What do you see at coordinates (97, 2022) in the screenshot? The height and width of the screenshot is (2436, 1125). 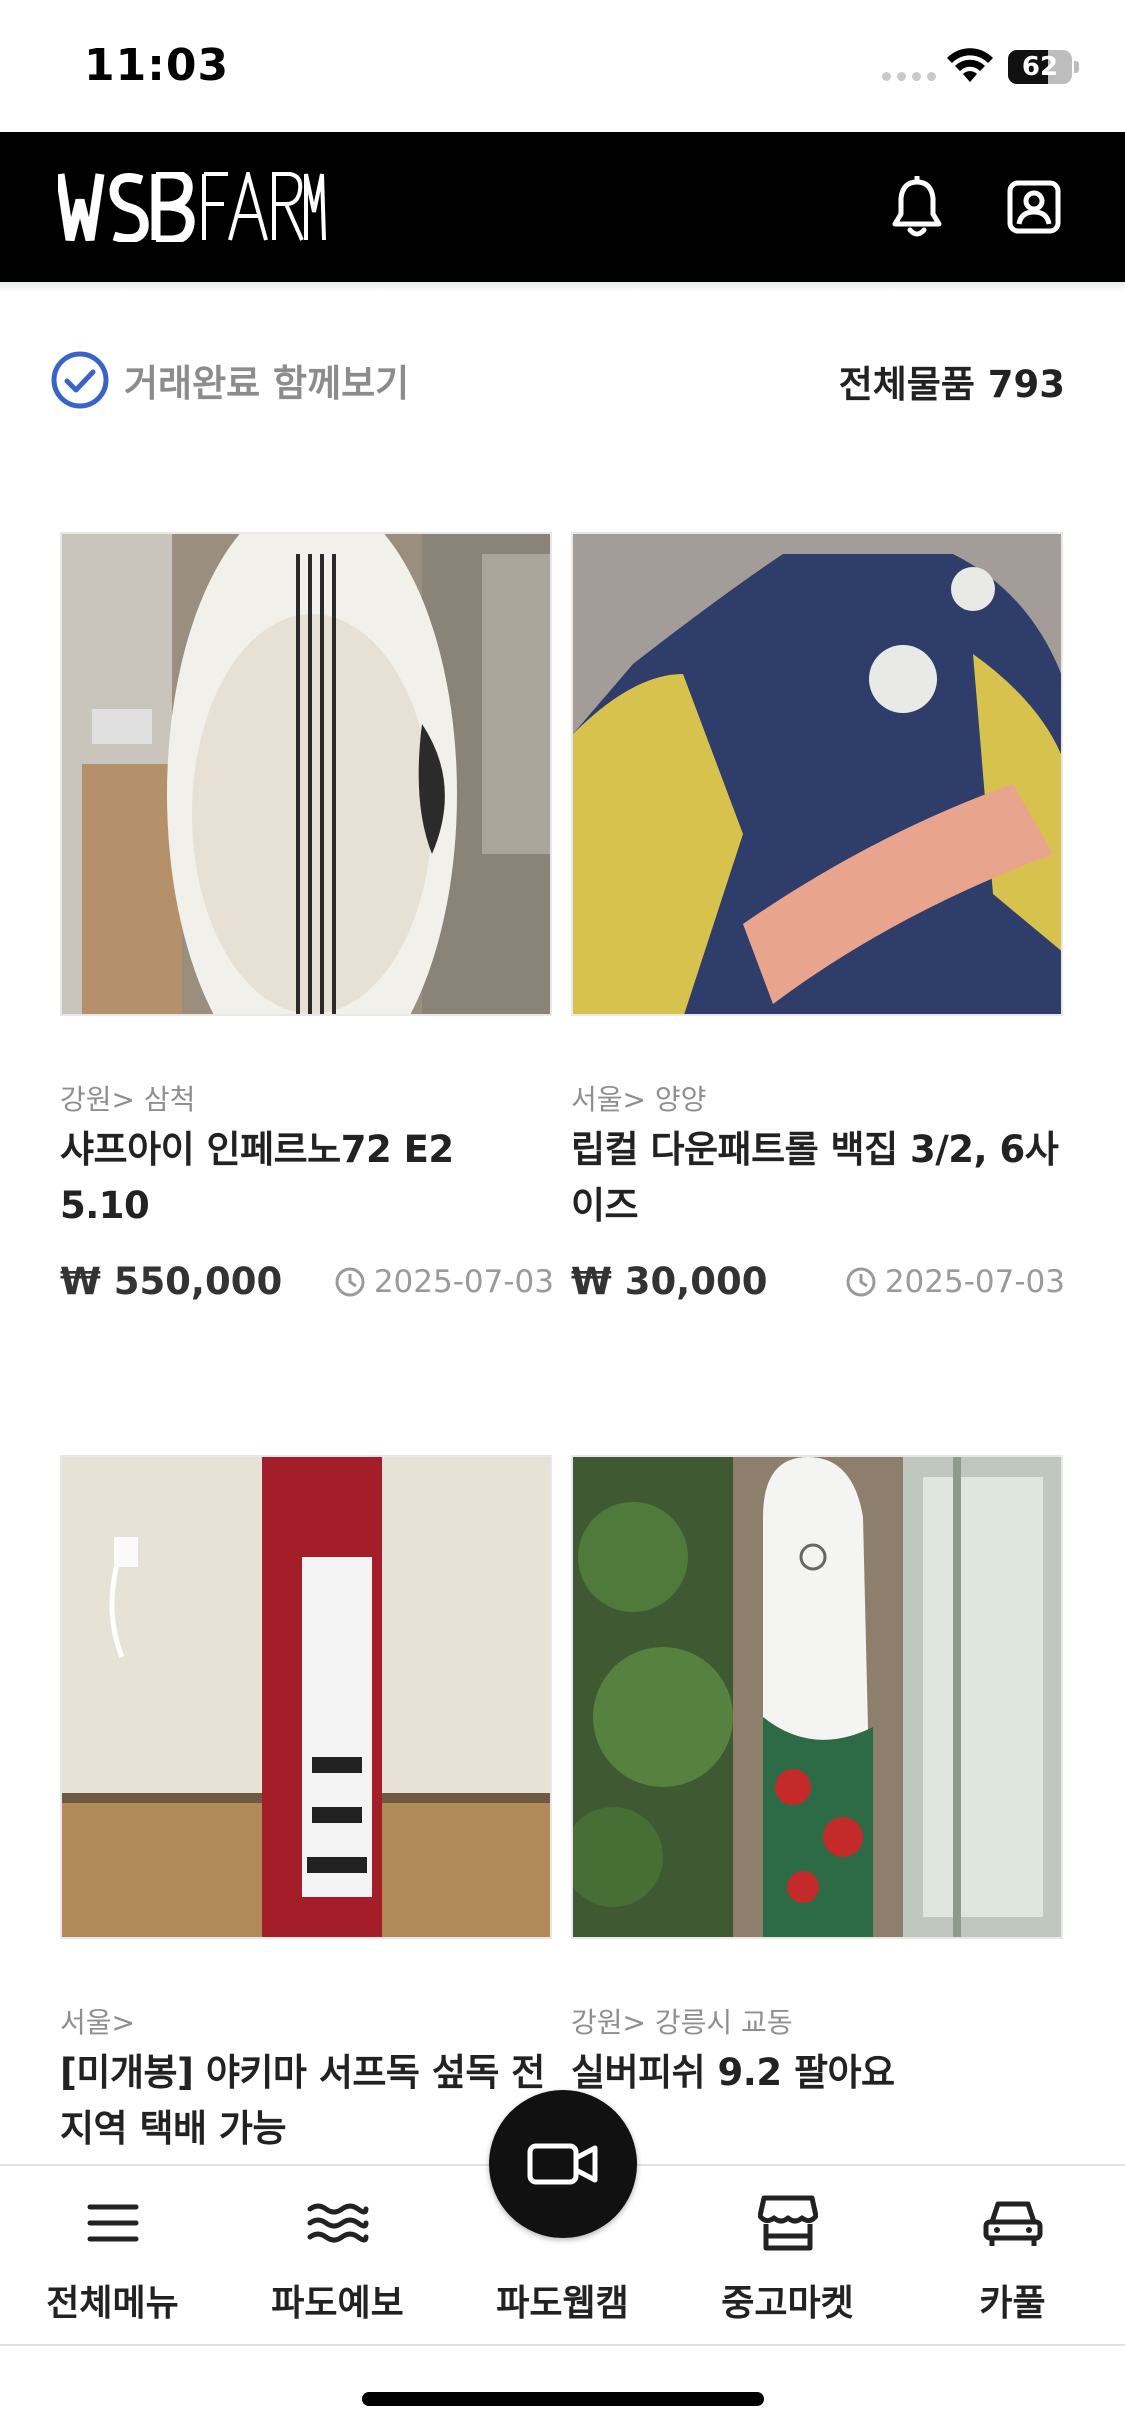 I see `product-location: 서울>` at bounding box center [97, 2022].